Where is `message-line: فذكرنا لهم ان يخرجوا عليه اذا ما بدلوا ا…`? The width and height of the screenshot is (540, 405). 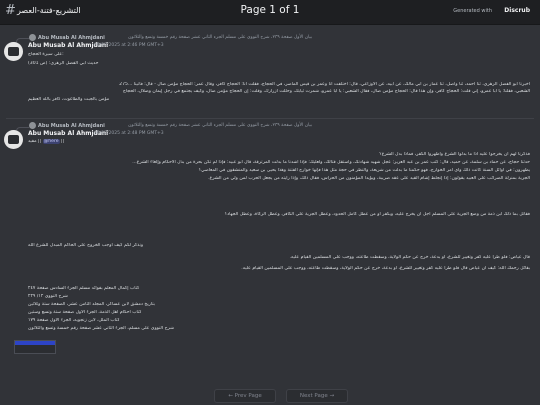 message-line: فذكرنا لهم ان يخرجوا عليه اذا ما بدلوا ا… is located at coordinates (454, 154).